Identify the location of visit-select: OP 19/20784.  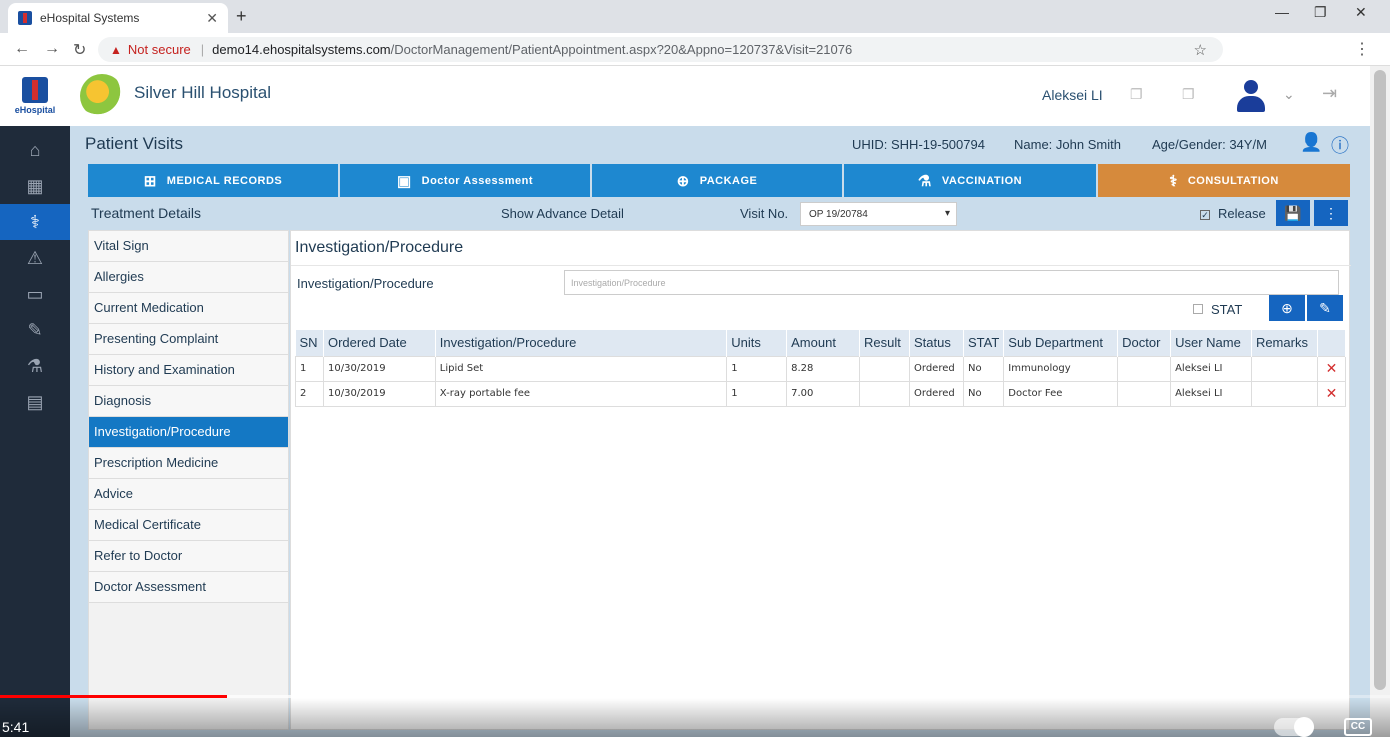
(878, 214).